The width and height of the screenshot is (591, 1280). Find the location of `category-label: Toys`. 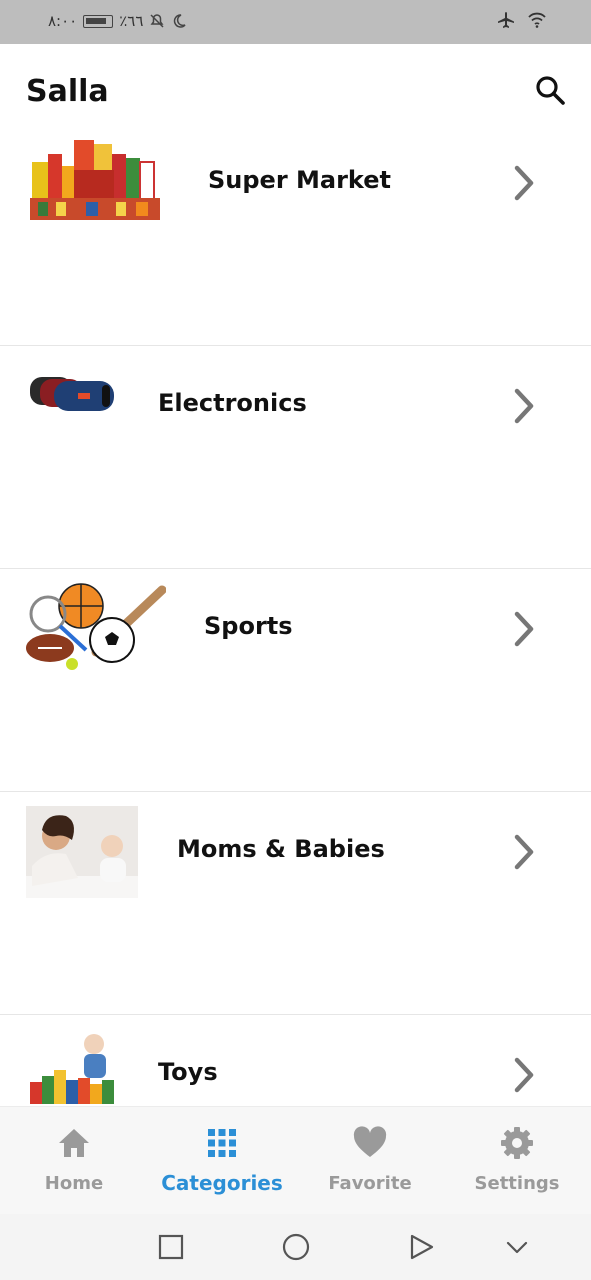

category-label: Toys is located at coordinates (188, 1072).